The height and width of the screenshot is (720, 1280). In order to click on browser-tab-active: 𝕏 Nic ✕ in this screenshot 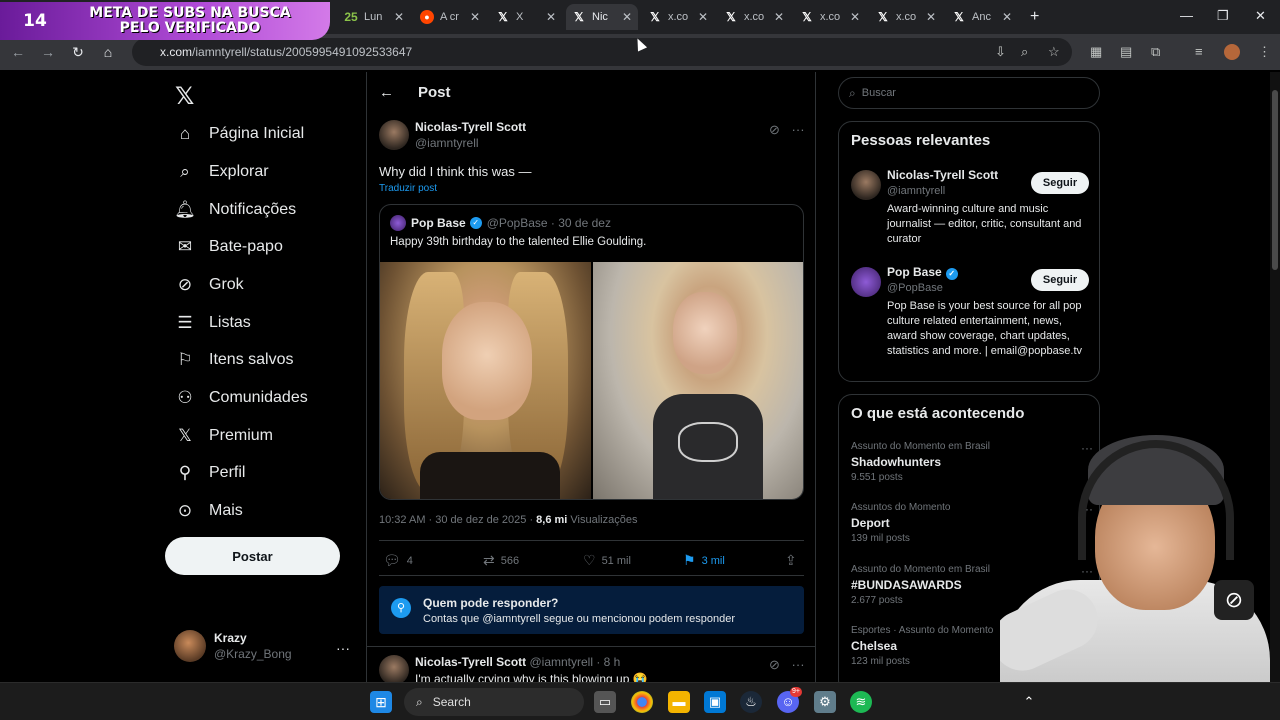, I will do `click(602, 17)`.